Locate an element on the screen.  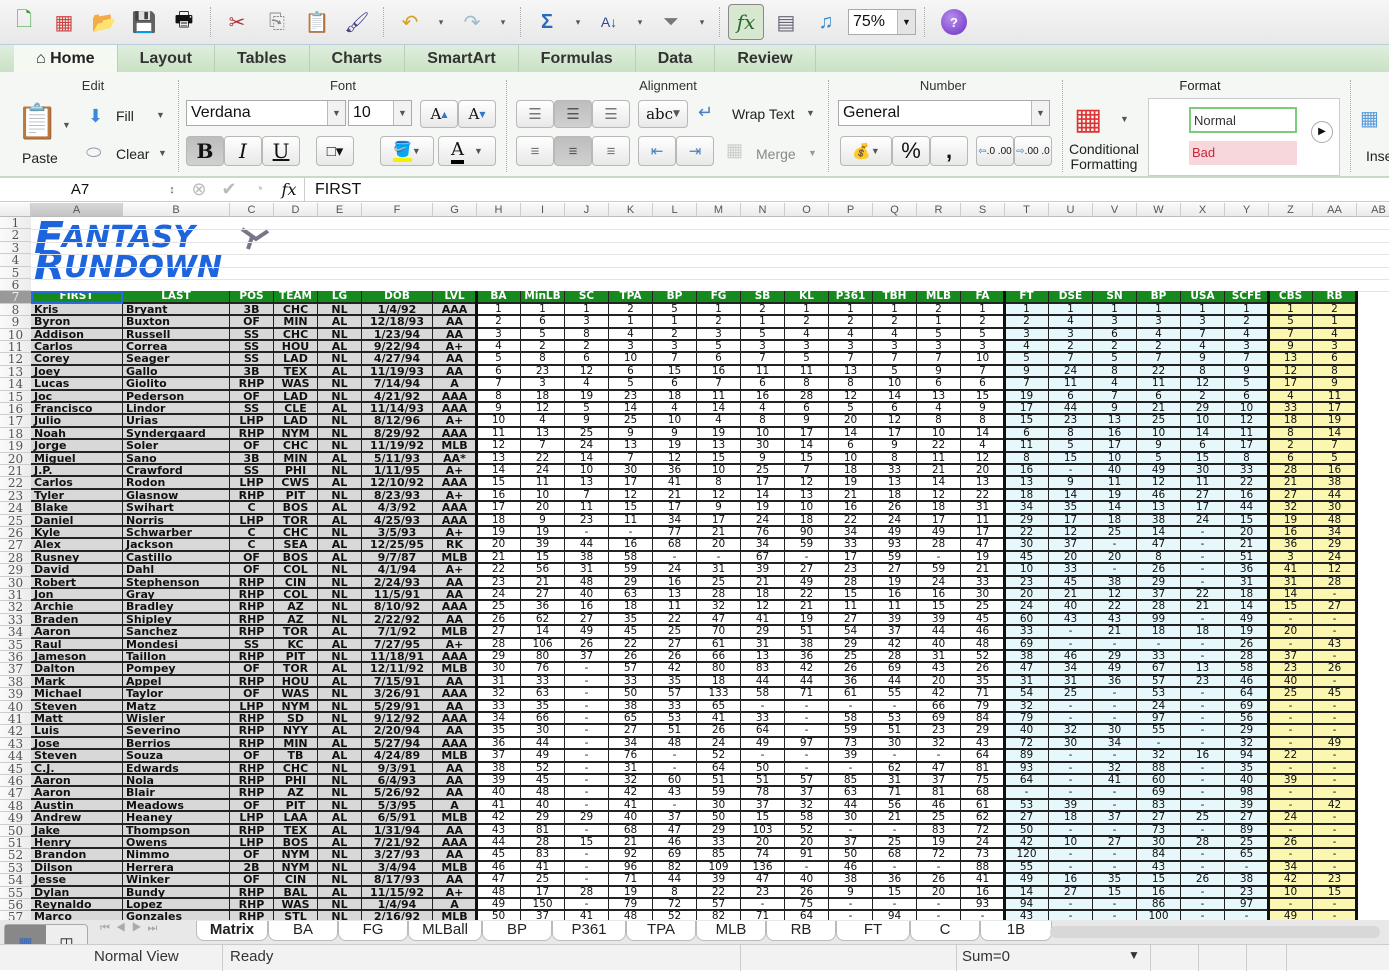
header-cell-sn: SN is located at coordinates (1115, 297).